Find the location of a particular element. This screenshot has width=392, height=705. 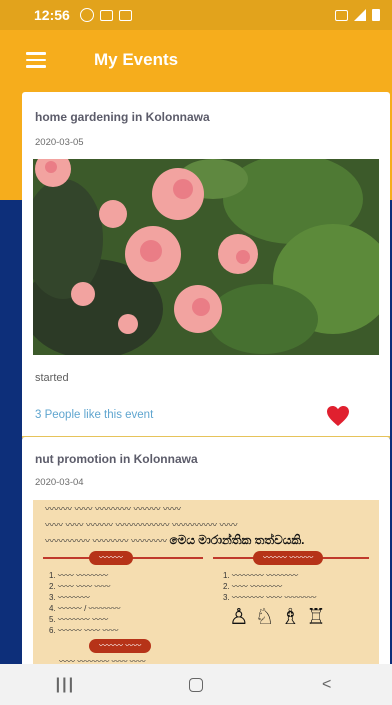

event-status: started is located at coordinates (52, 378).